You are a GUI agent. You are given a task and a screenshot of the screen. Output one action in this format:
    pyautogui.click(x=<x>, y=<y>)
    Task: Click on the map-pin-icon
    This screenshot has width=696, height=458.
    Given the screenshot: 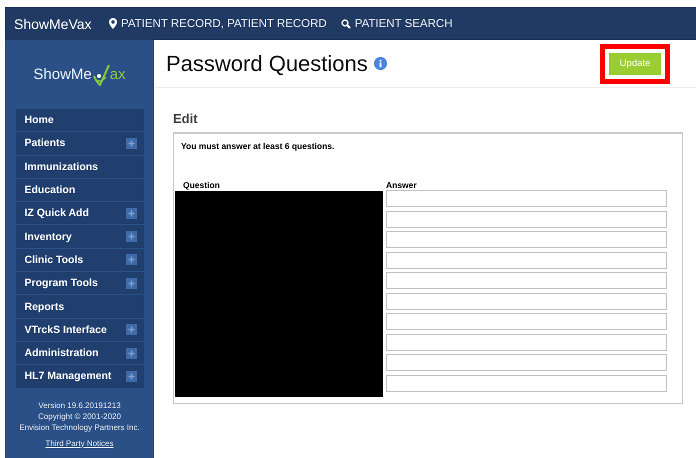 What is the action you would take?
    pyautogui.click(x=113, y=23)
    